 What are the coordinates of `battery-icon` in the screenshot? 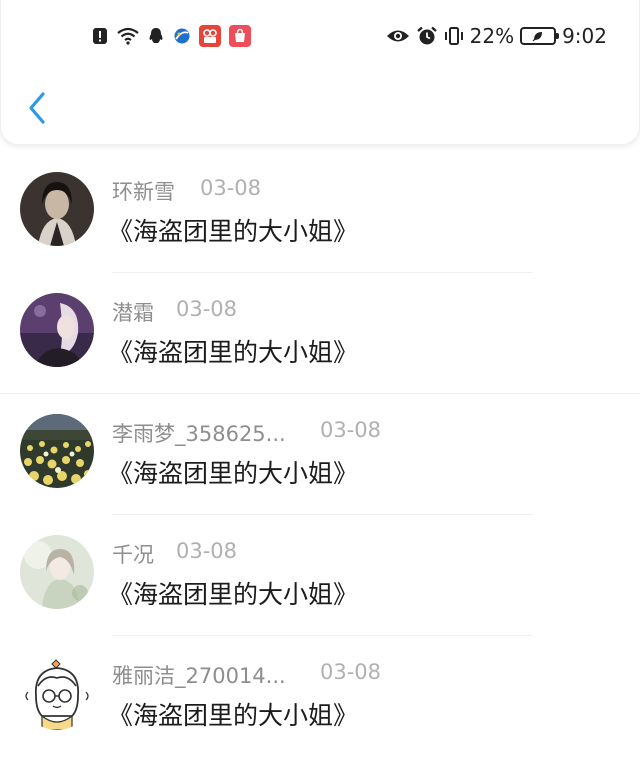 It's located at (540, 36).